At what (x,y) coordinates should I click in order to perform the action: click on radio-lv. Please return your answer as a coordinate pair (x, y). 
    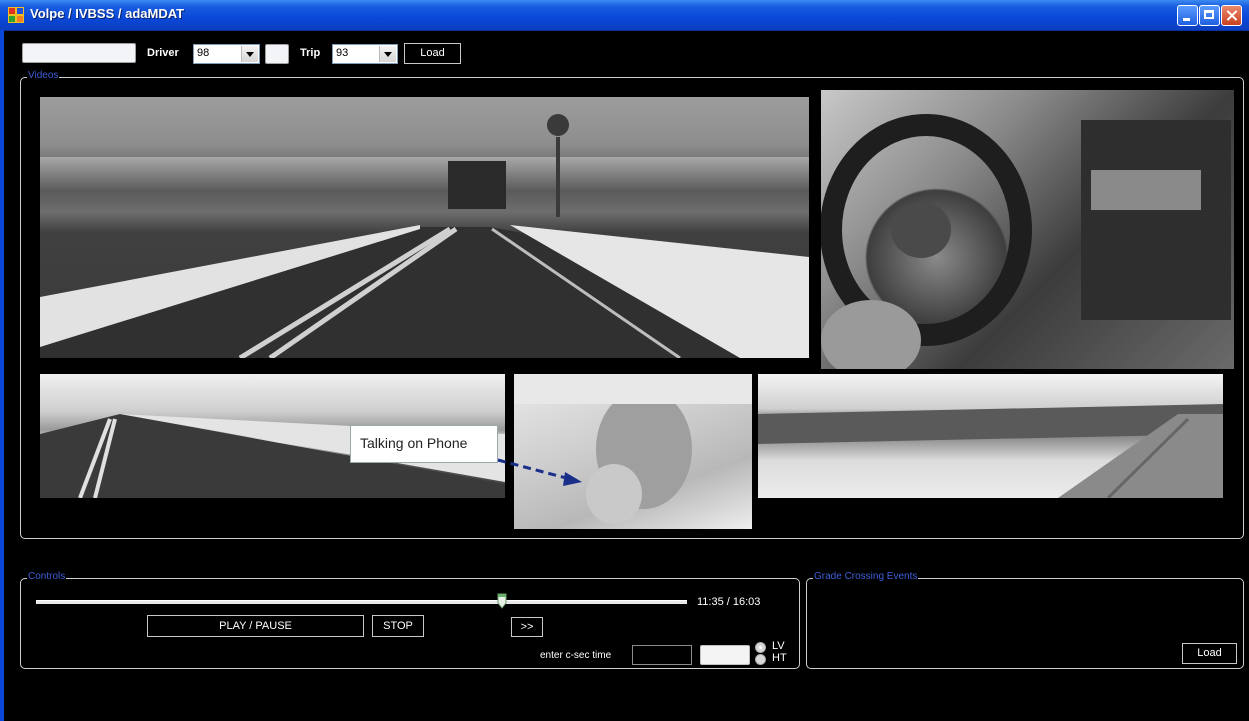
    Looking at the image, I should click on (760, 647).